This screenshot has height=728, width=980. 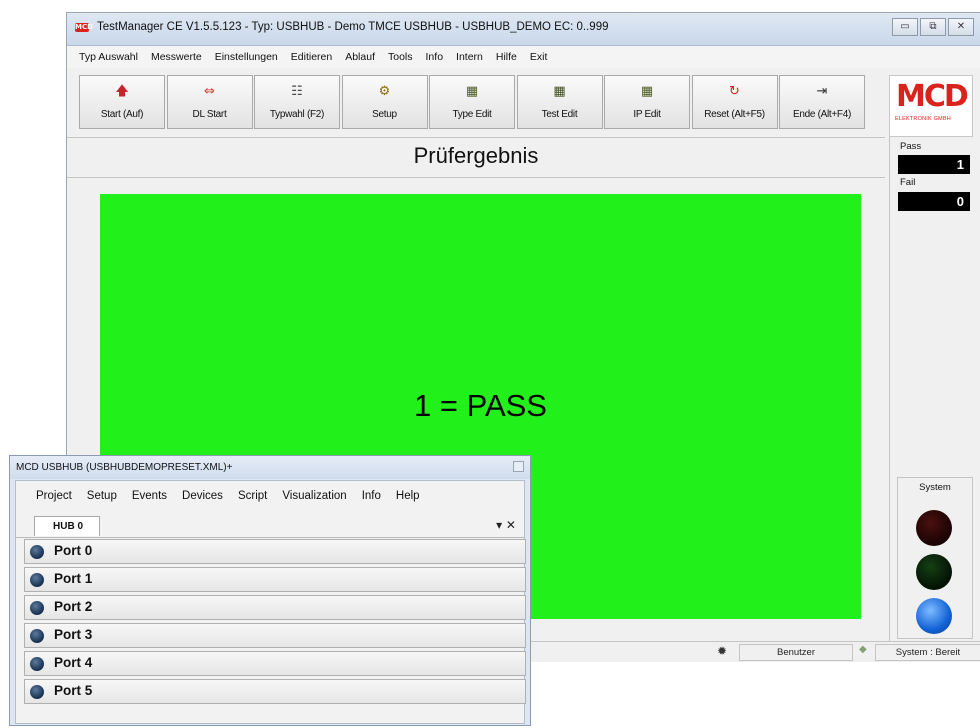 What do you see at coordinates (314, 496) in the screenshot?
I see `menu-visualization: Visualization` at bounding box center [314, 496].